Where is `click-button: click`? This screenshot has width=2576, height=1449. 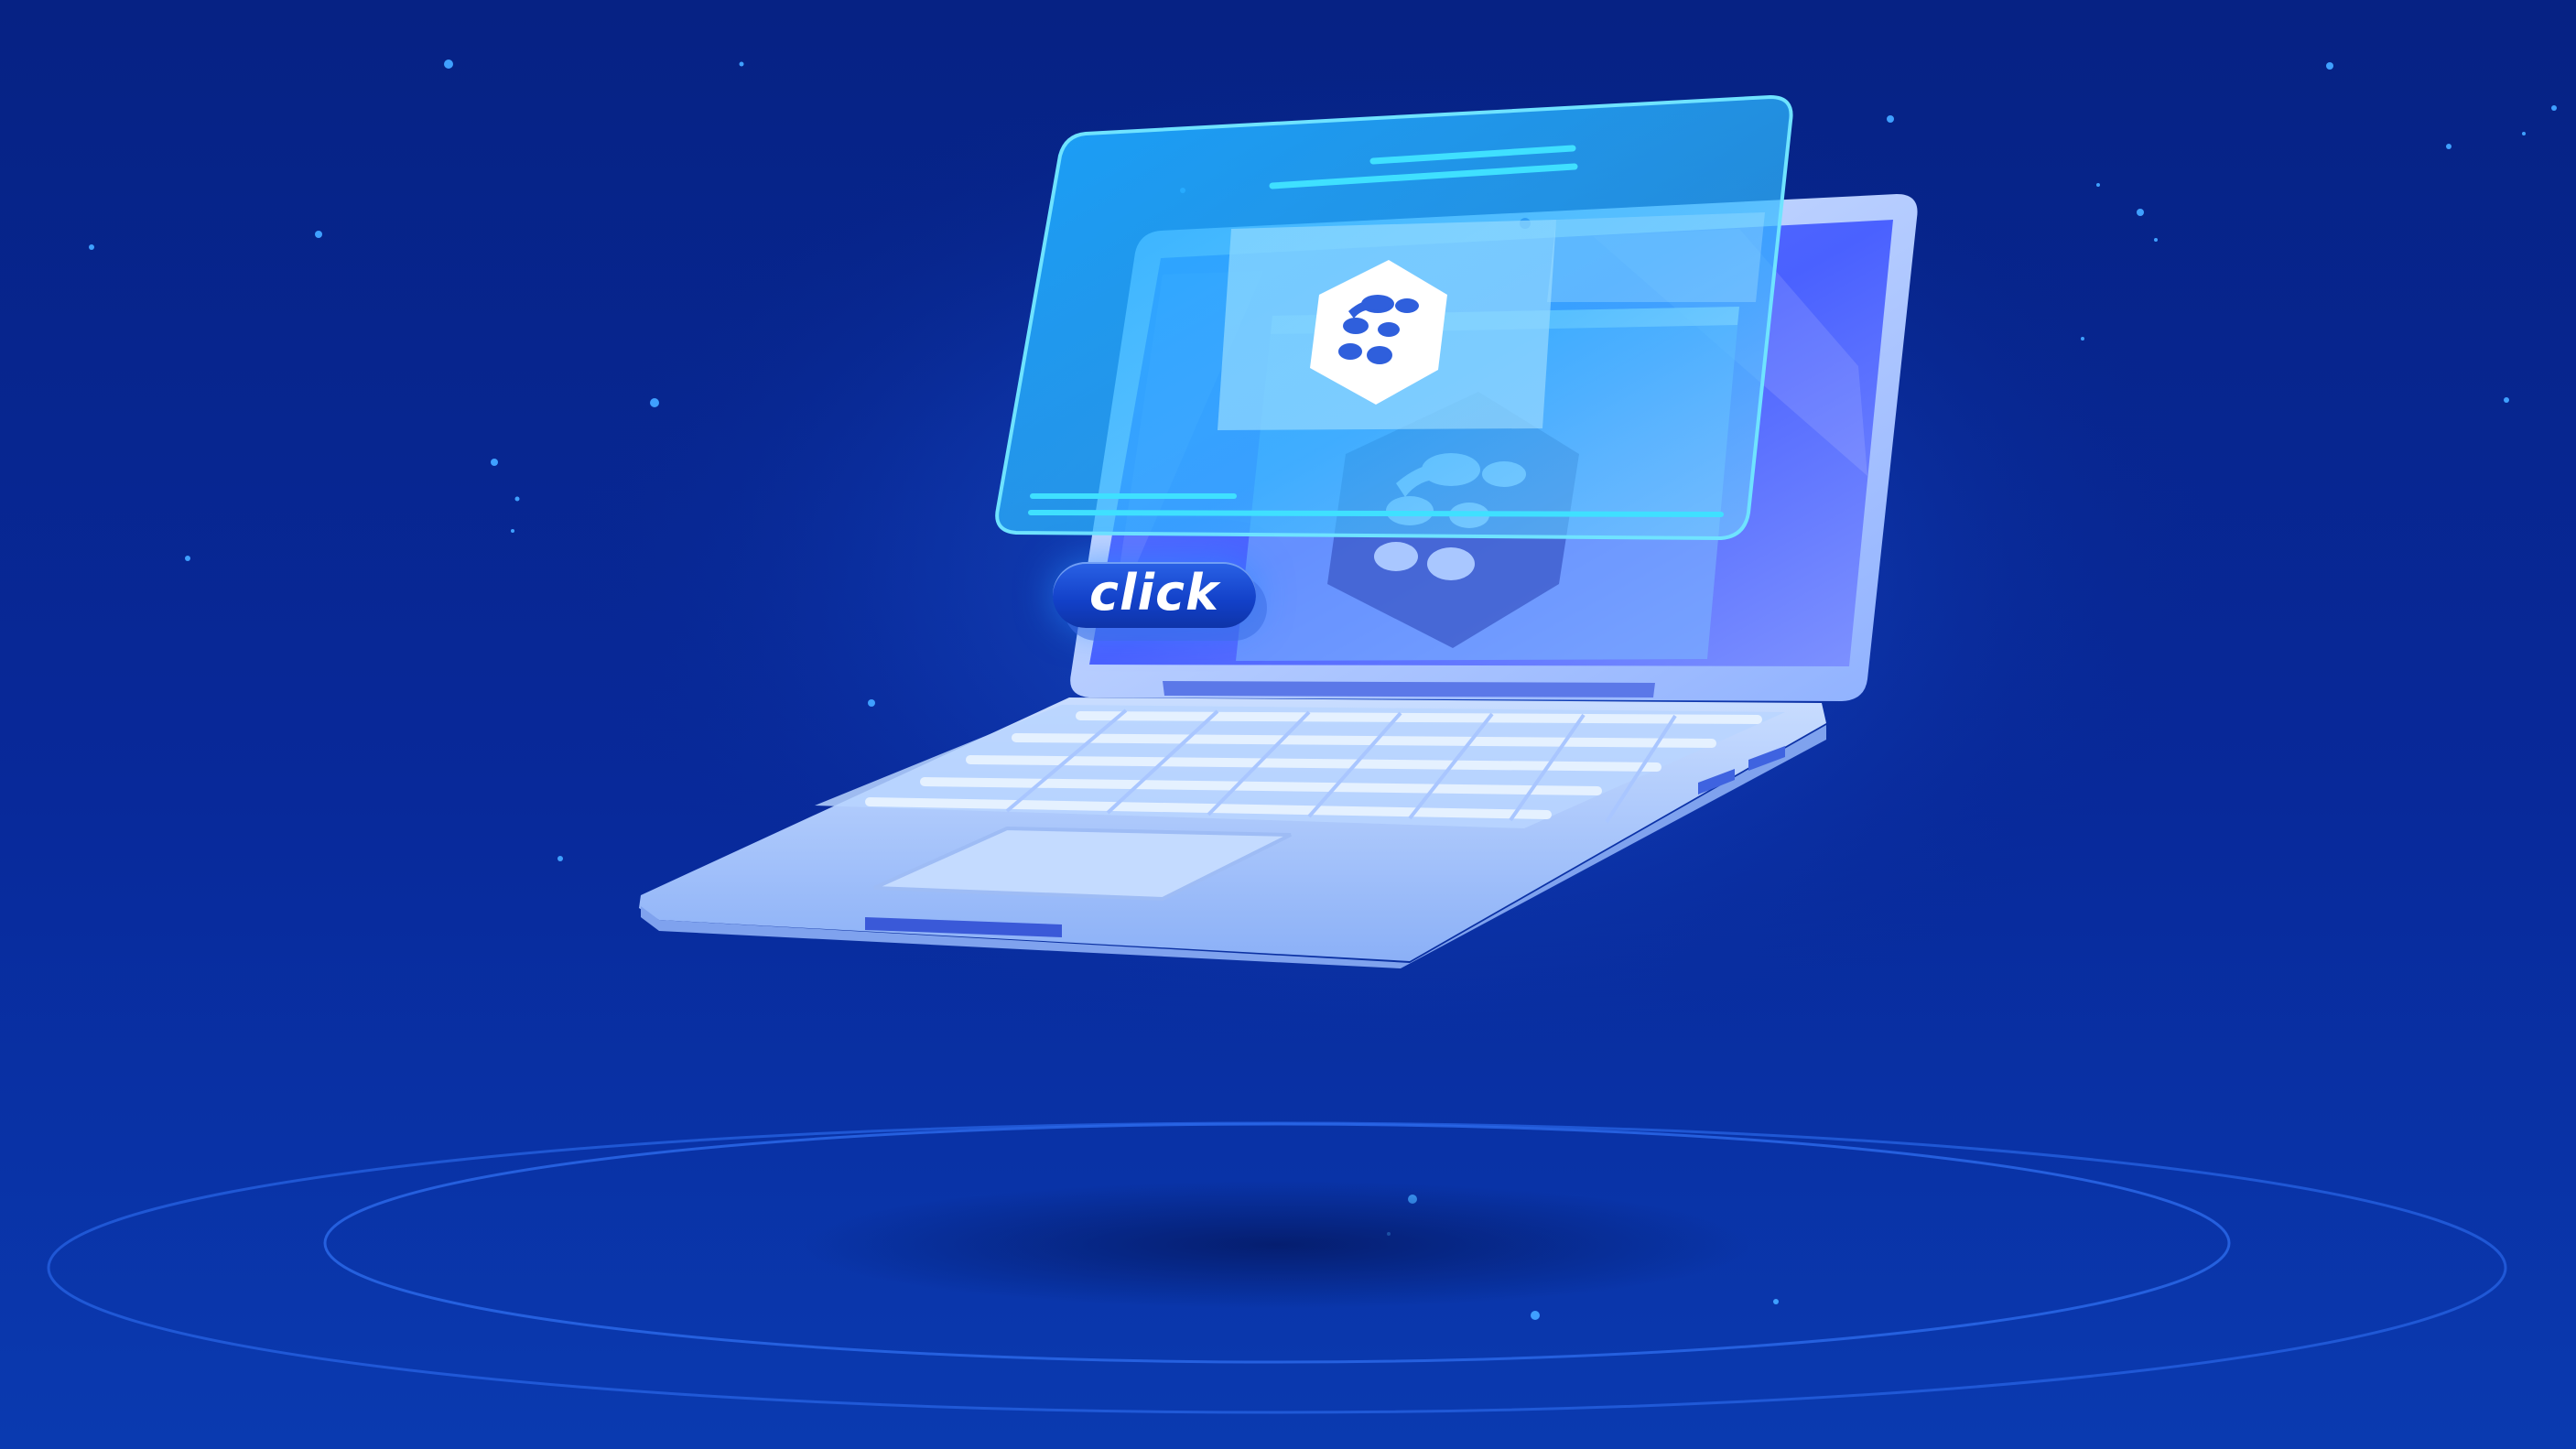 click-button: click is located at coordinates (1154, 595).